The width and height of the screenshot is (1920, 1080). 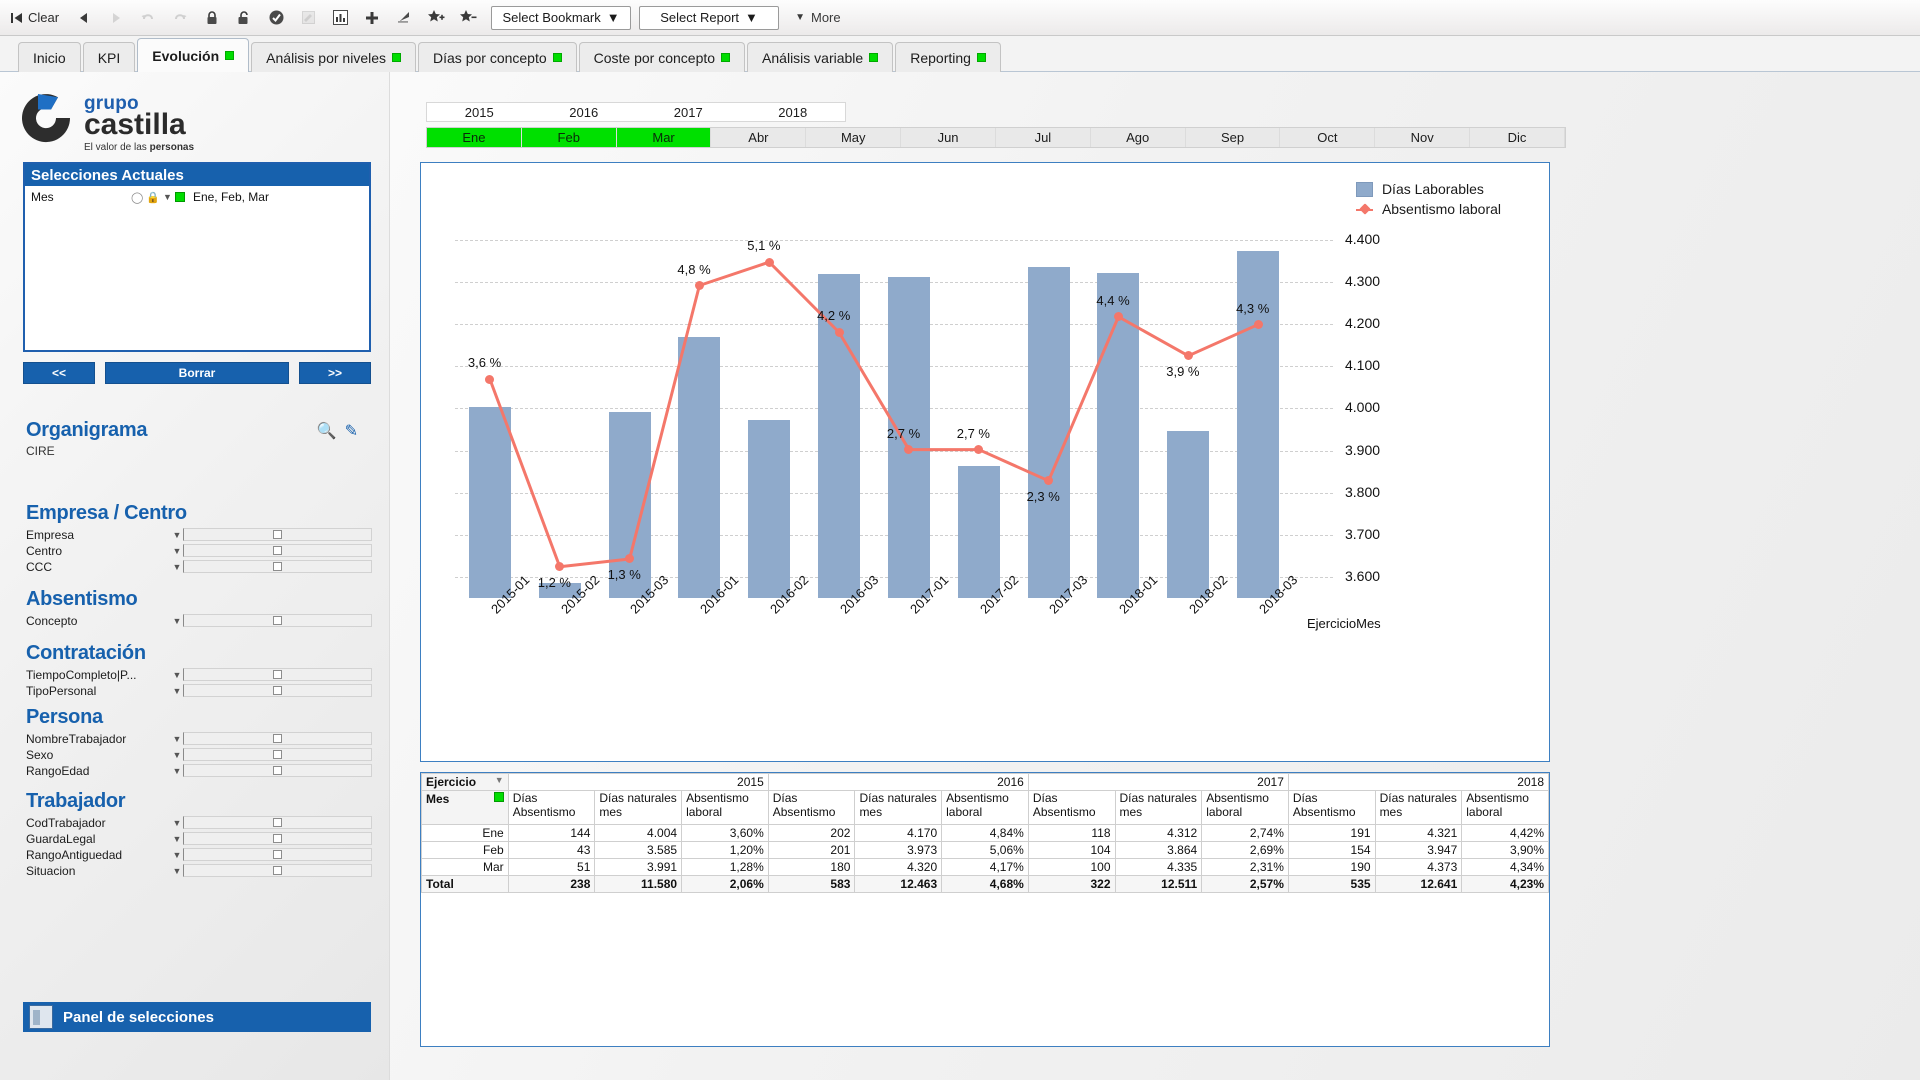 I want to click on pivot-cell: 3.585, so click(x=638, y=850).